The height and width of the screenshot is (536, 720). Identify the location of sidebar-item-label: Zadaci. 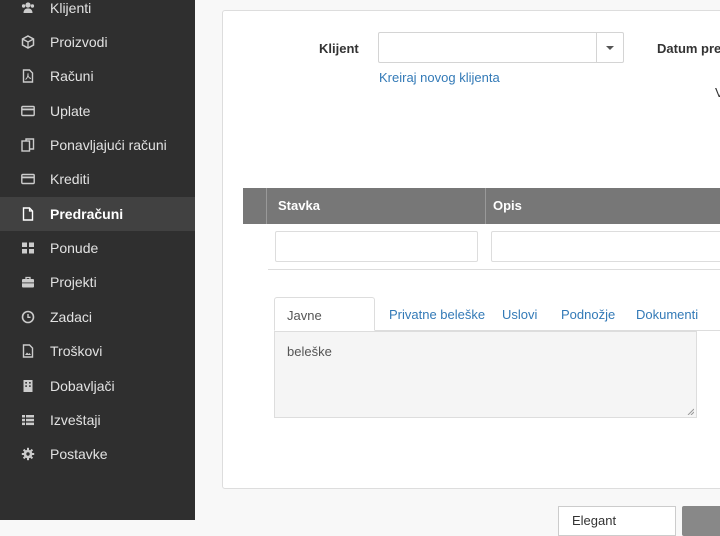
(71, 317).